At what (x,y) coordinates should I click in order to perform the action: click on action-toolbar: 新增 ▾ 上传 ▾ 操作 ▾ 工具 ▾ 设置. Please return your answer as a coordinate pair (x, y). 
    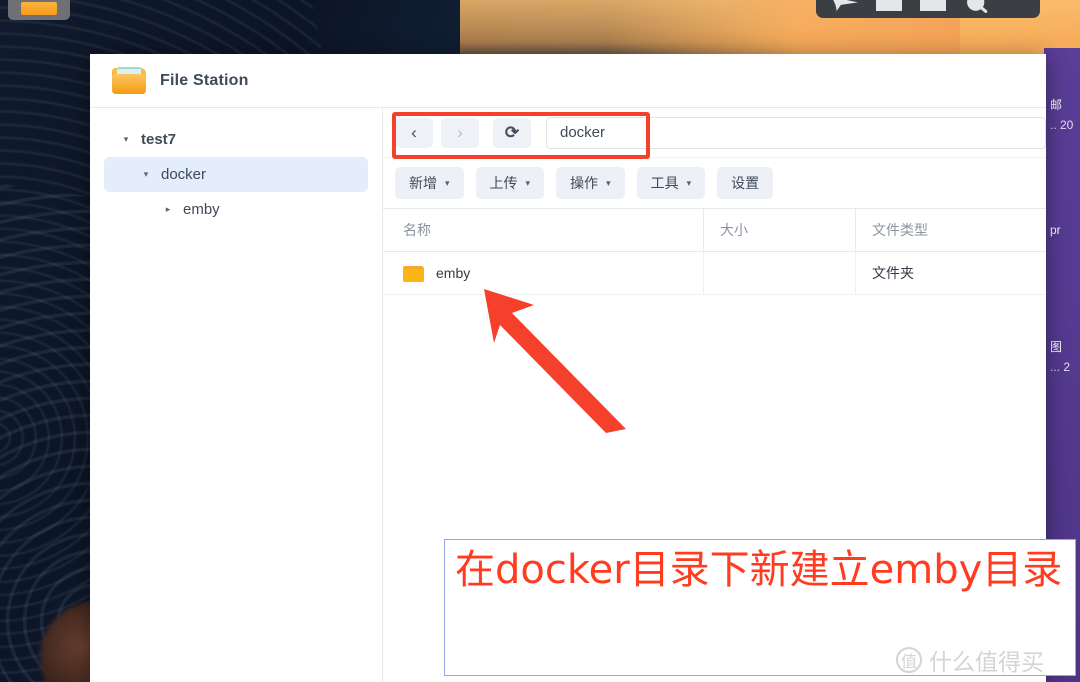
    Looking at the image, I should click on (714, 183).